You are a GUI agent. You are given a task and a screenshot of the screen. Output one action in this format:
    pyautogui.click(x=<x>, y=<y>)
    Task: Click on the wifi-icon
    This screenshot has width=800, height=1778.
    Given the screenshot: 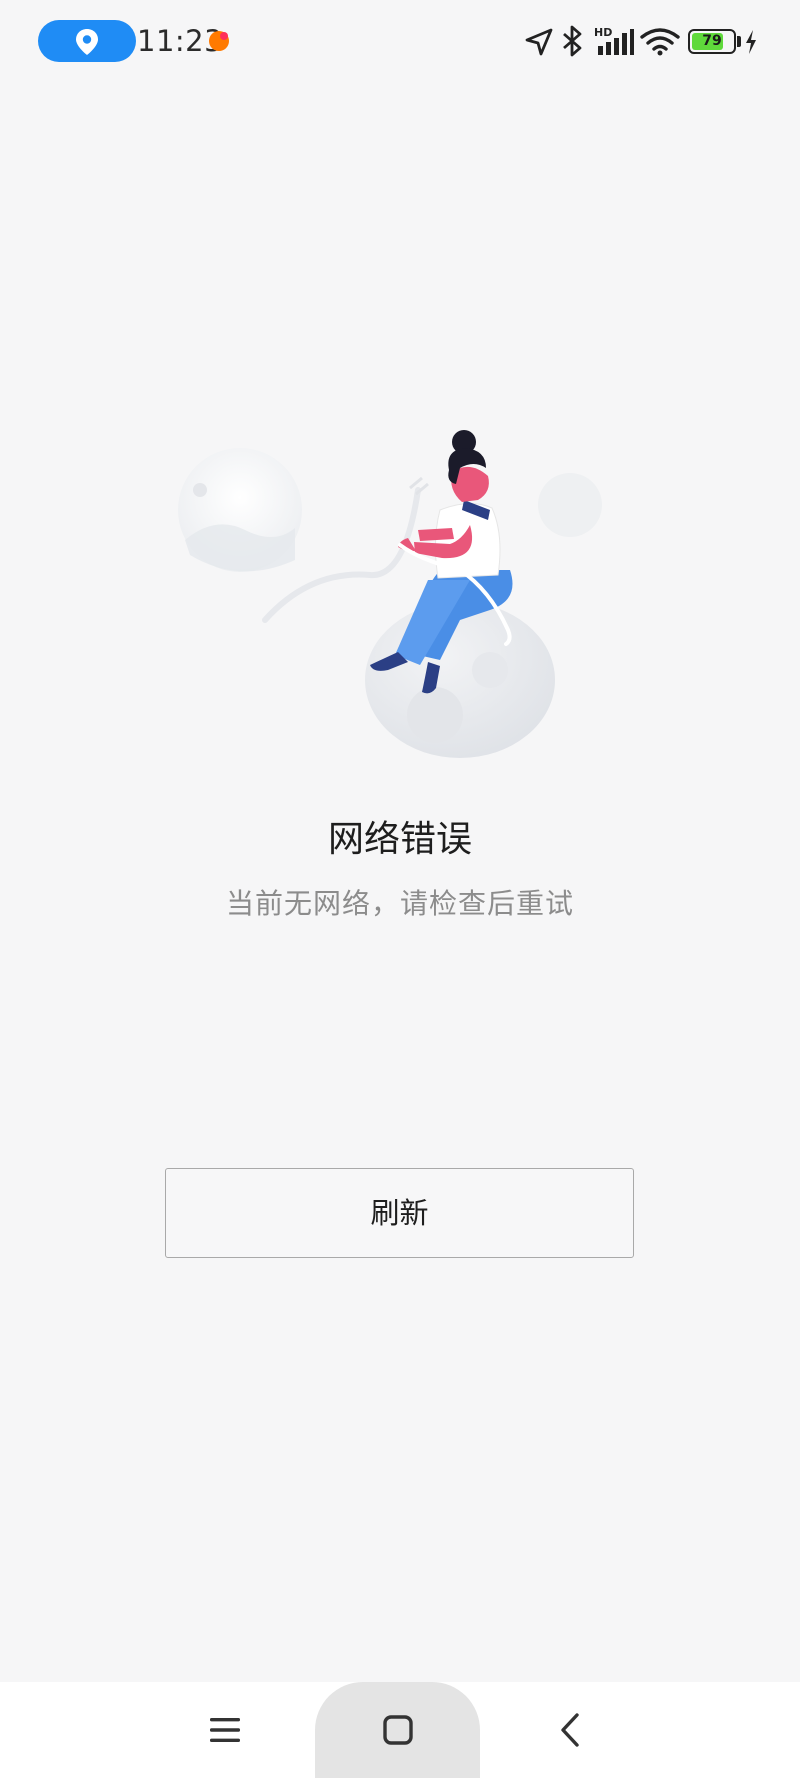 What is the action you would take?
    pyautogui.click(x=660, y=42)
    